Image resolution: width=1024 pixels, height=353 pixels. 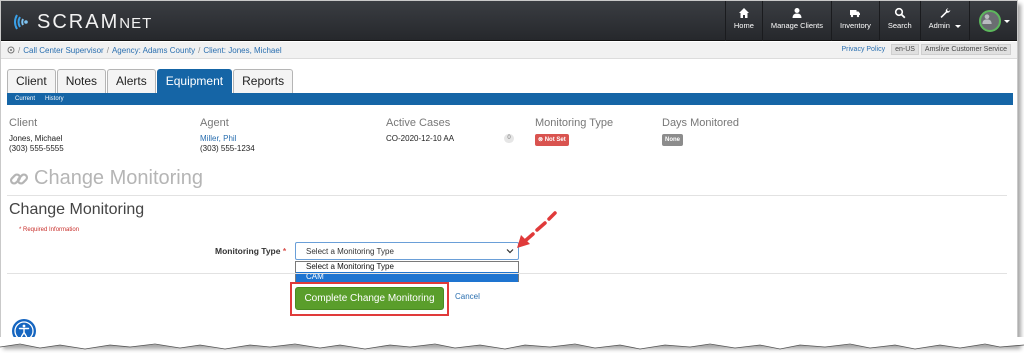 I want to click on annotation-arrow-icon, so click(x=537, y=229).